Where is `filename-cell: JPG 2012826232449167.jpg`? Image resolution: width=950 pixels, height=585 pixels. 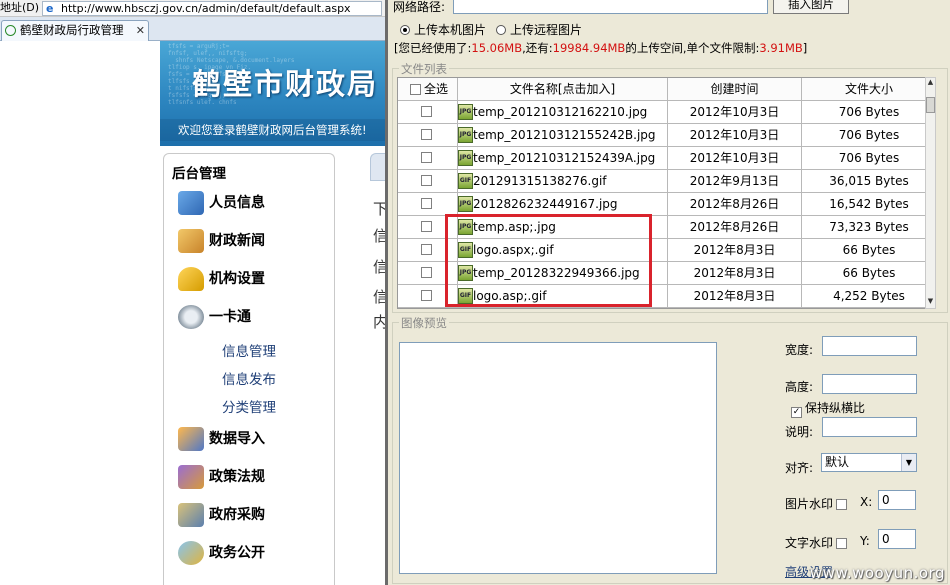
filename-cell: JPG 2012826232449167.jpg is located at coordinates (563, 204).